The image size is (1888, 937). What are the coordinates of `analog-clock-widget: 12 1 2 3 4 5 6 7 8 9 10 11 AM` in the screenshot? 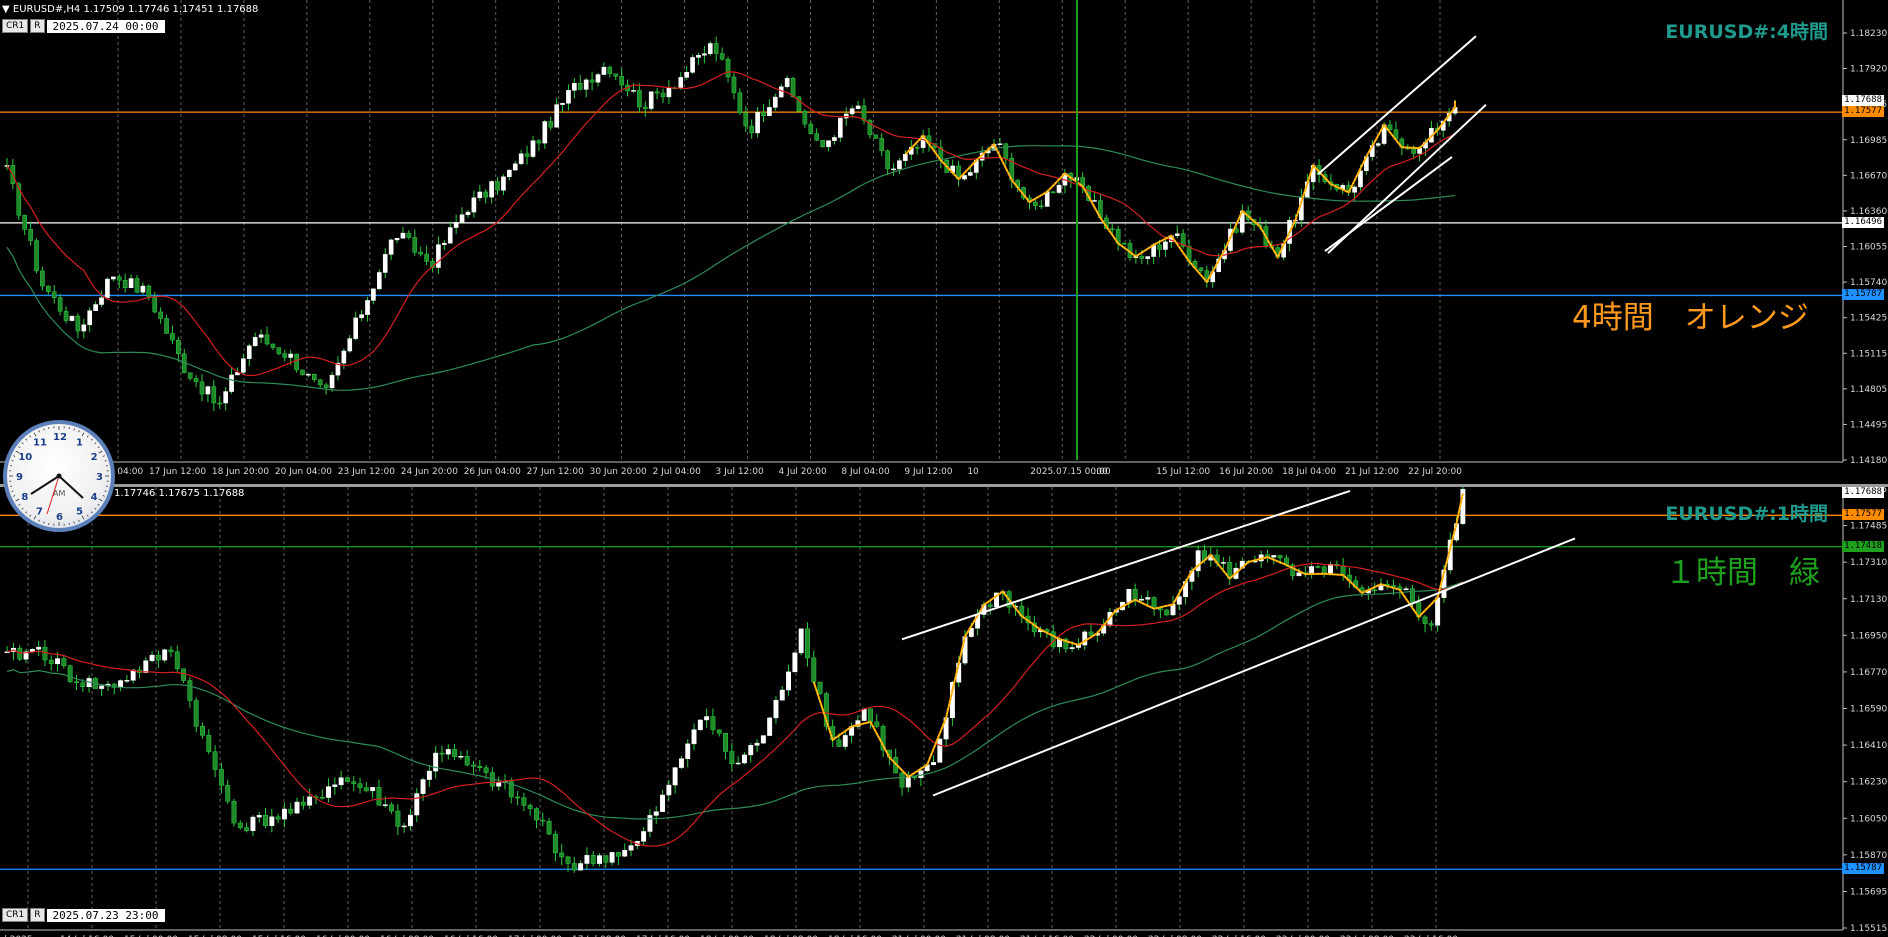 It's located at (59, 476).